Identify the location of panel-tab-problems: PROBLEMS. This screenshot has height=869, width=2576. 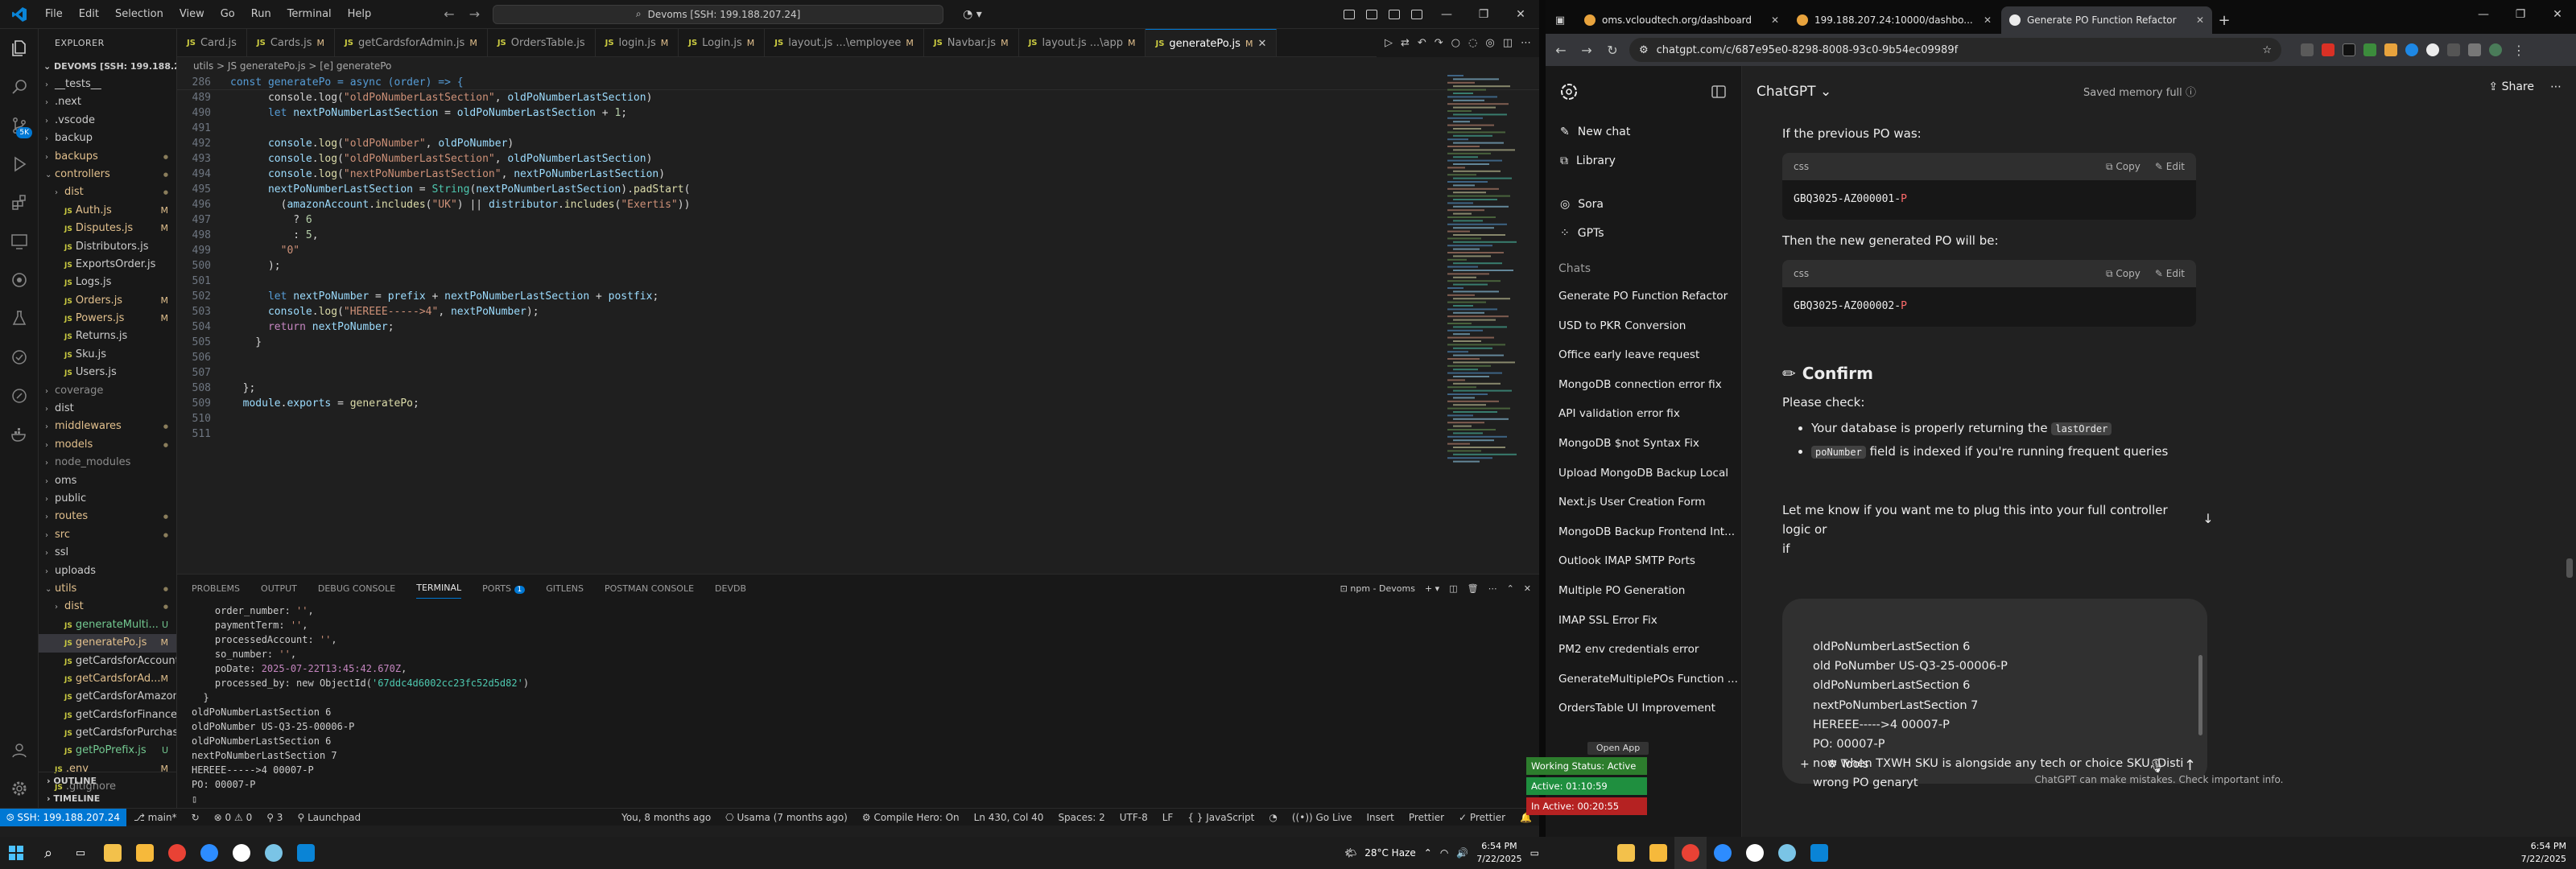
(216, 588).